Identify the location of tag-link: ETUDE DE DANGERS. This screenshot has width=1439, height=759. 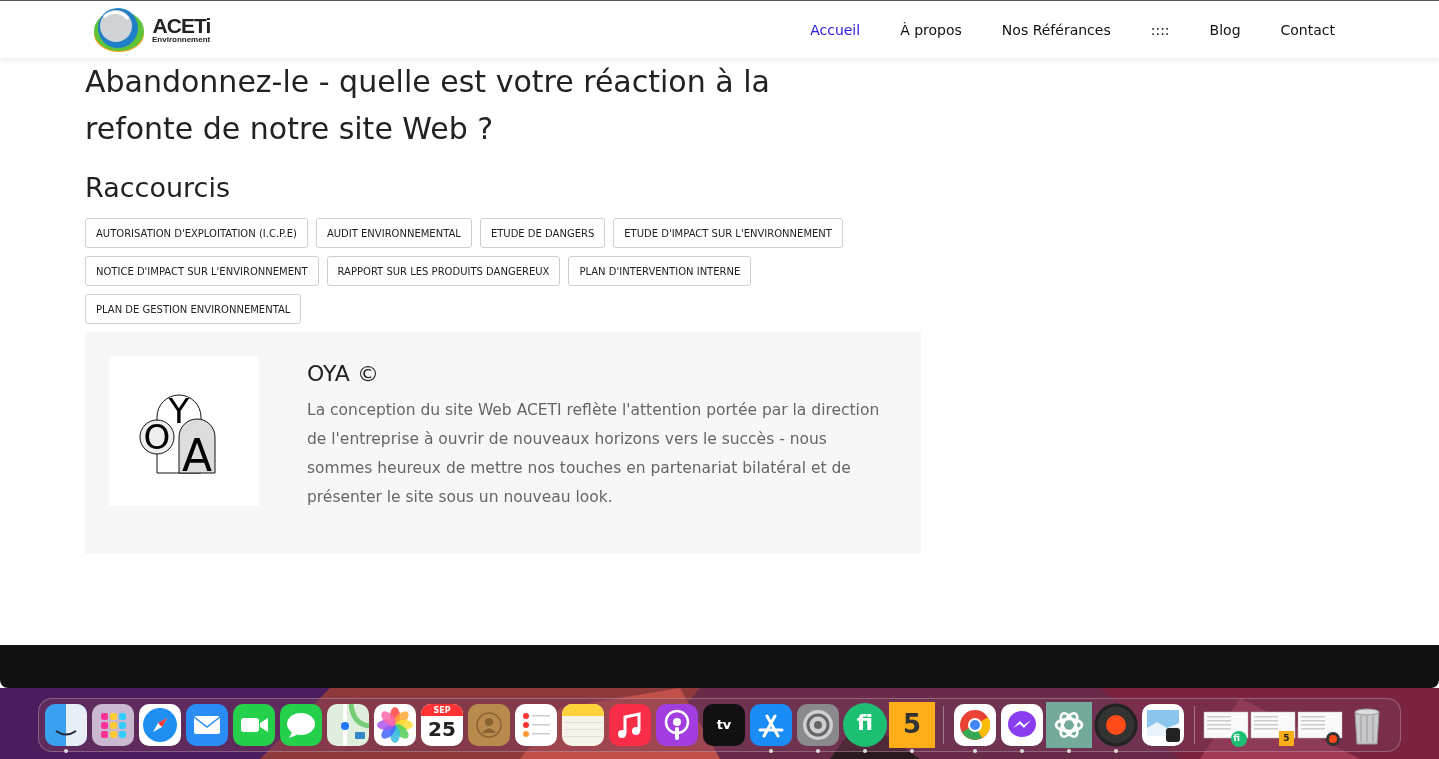
(542, 233).